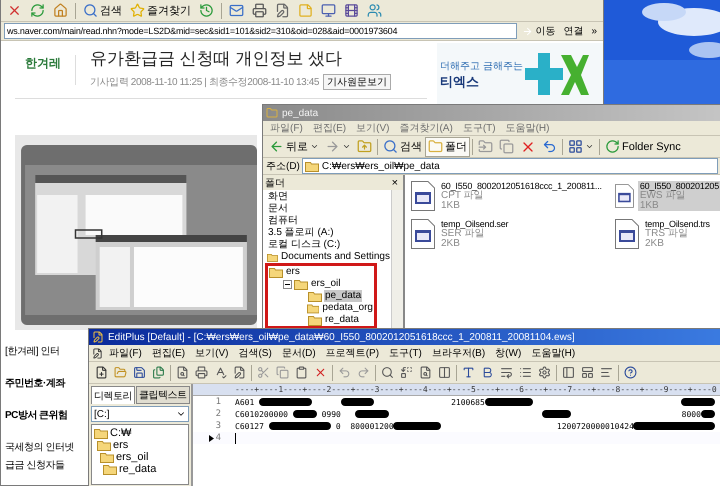 This screenshot has height=486, width=720. Describe the element at coordinates (217, 59) in the screenshot. I see `article-headline: 유가환급금 신청때 개인정보 샜다` at that location.